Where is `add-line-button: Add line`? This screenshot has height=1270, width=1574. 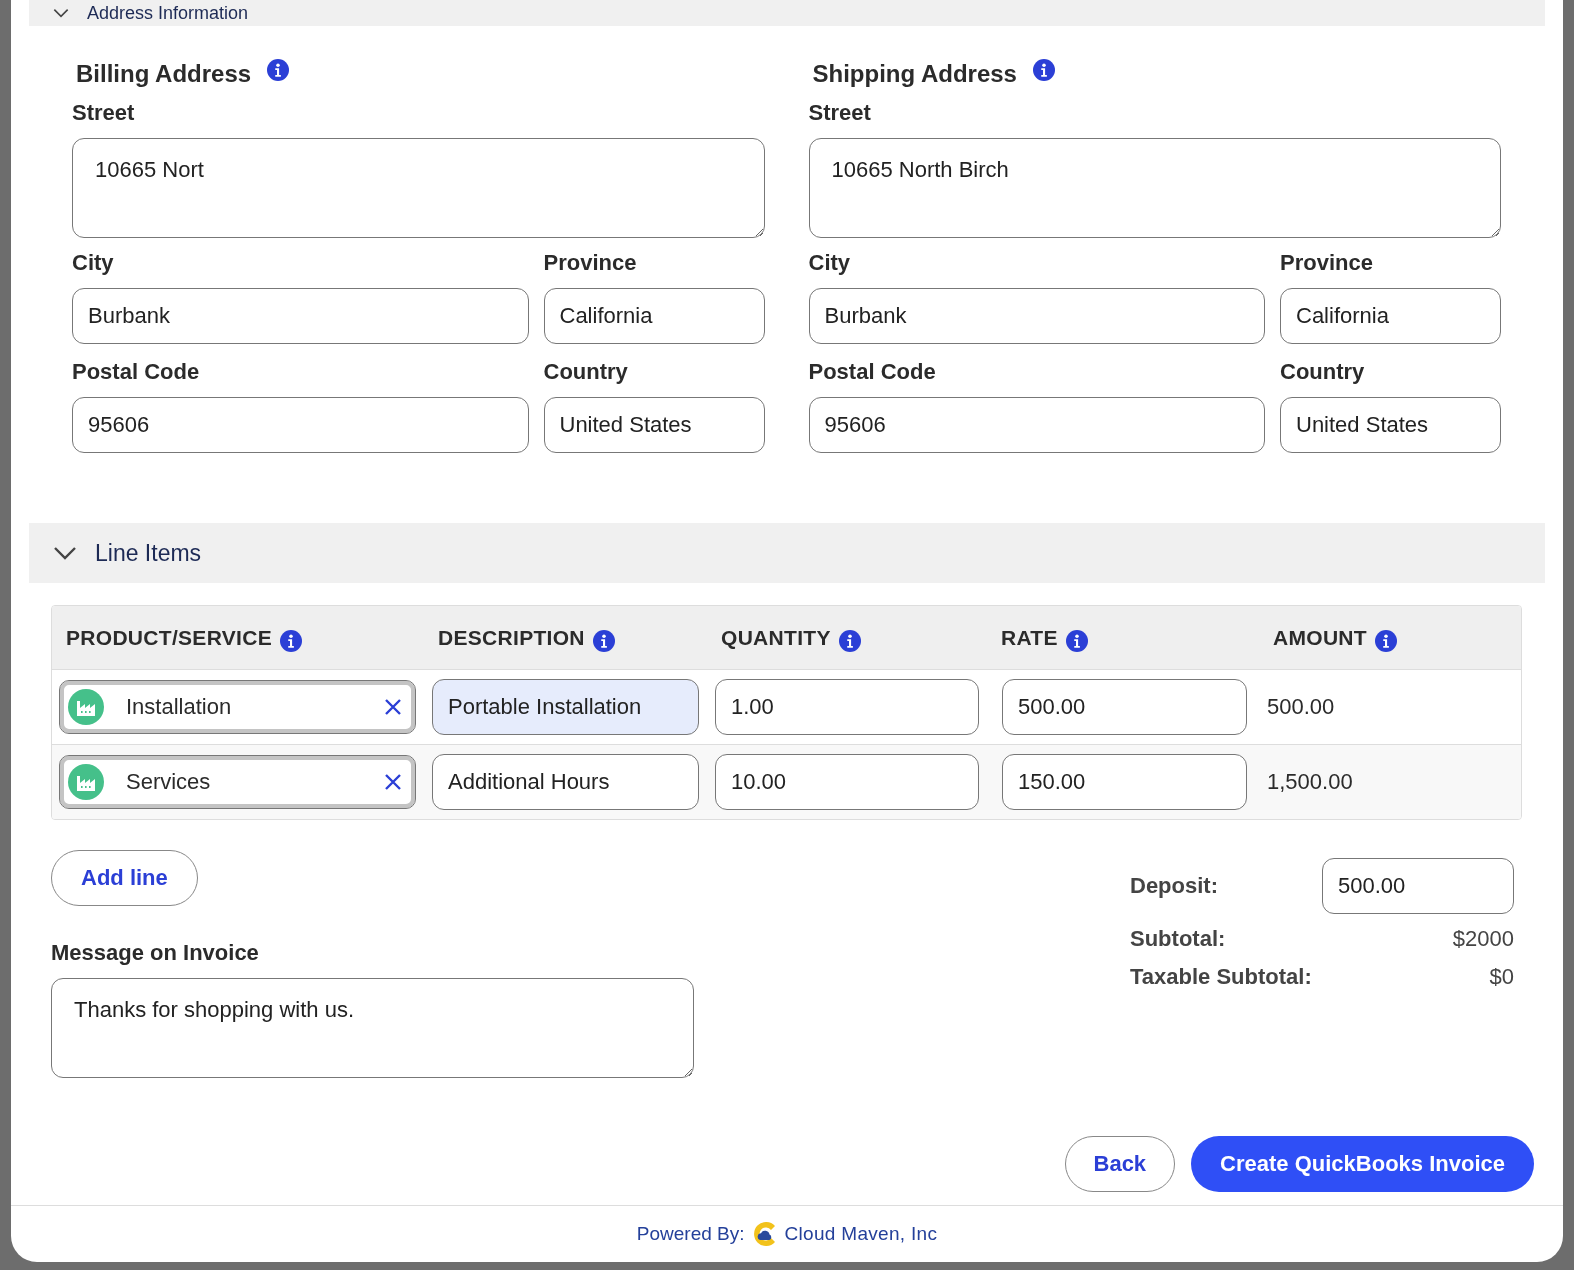
add-line-button: Add line is located at coordinates (124, 878).